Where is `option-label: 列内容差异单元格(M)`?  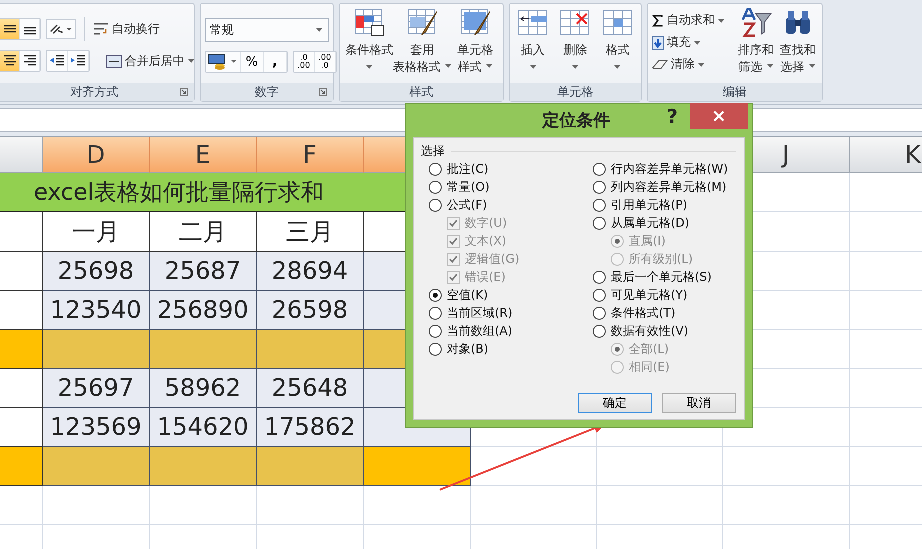 option-label: 列内容差异单元格(M) is located at coordinates (669, 187).